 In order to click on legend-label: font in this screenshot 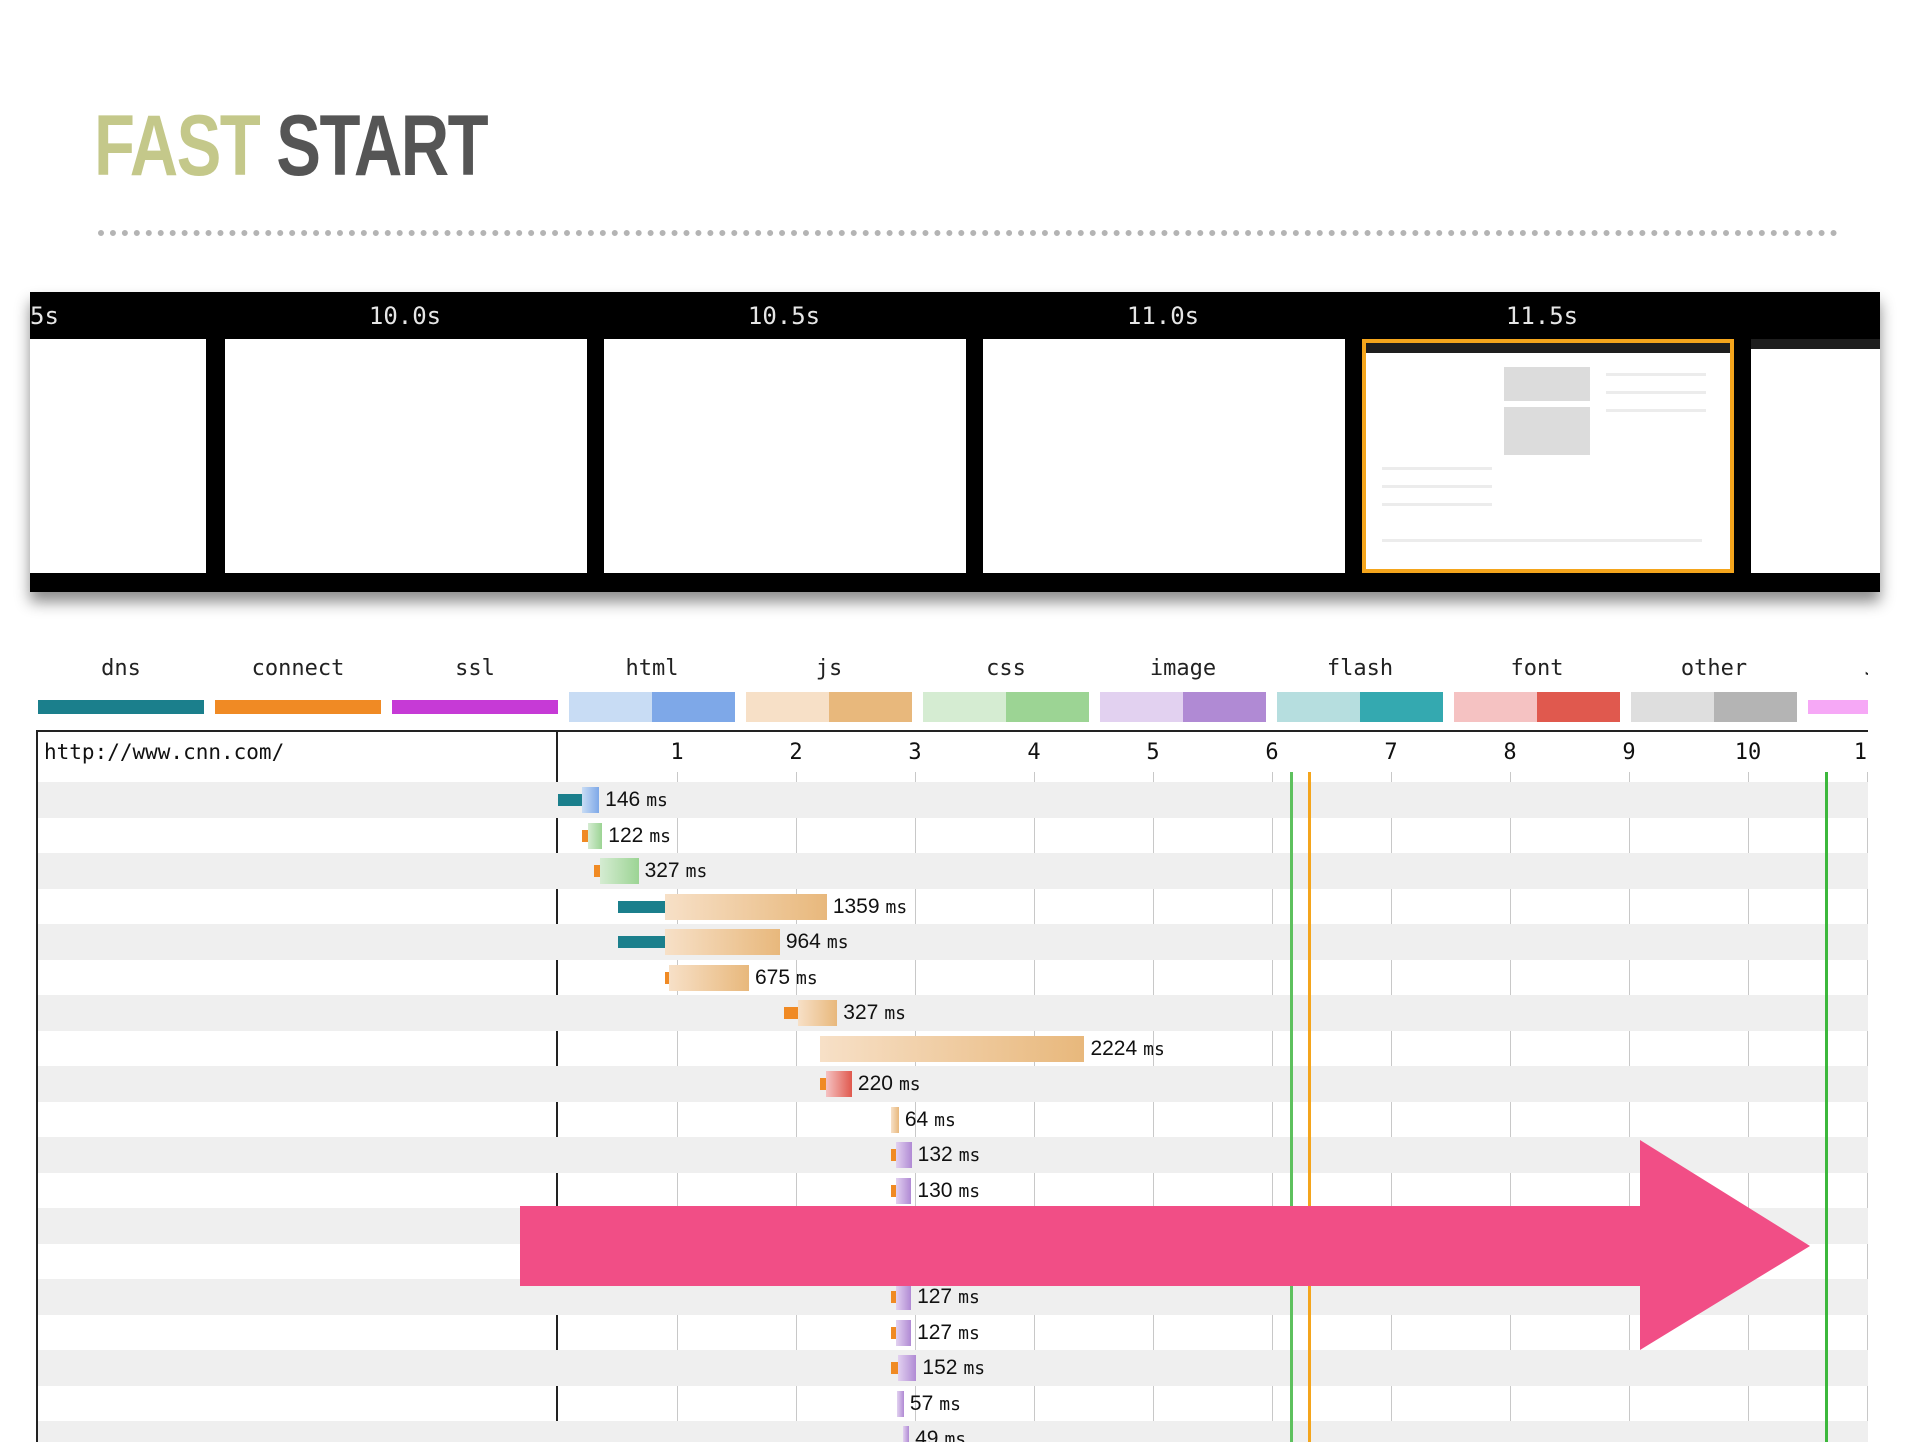, I will do `click(1537, 668)`.